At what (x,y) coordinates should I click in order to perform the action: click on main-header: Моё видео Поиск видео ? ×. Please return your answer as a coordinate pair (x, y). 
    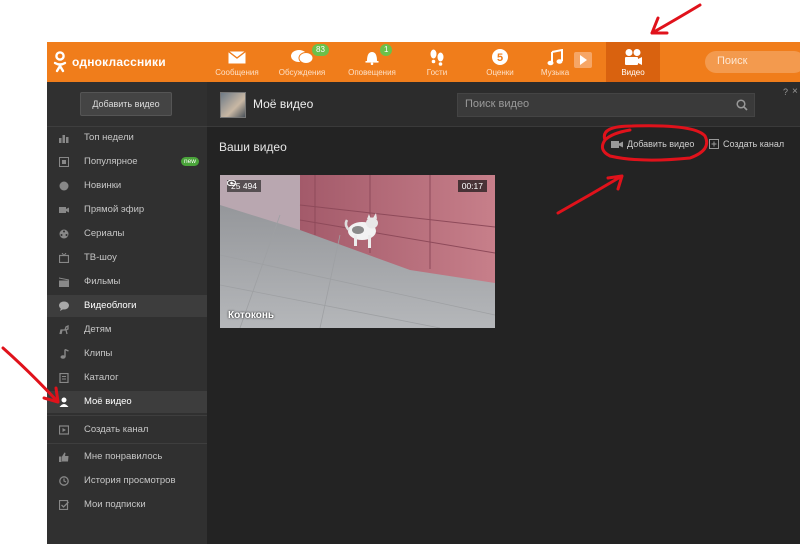
    Looking at the image, I should click on (503, 104).